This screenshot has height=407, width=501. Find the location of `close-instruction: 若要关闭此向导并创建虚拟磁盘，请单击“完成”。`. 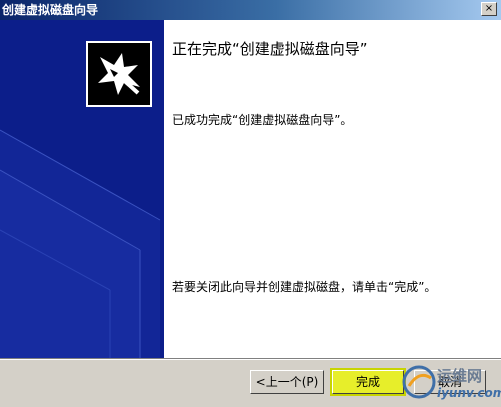

close-instruction: 若要关闭此向导并创建虚拟磁盘，请单击“完成”。 is located at coordinates (304, 287).